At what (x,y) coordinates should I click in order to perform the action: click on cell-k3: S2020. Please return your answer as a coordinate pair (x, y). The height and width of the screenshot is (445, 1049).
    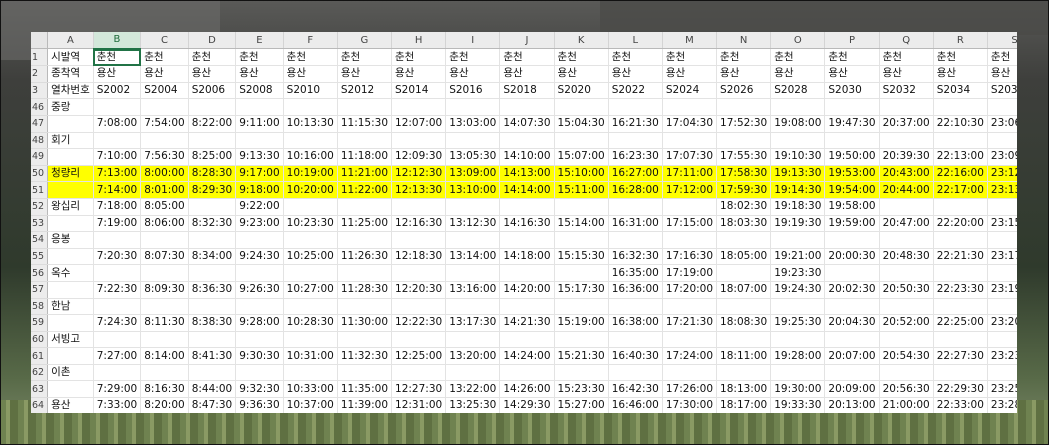
    Looking at the image, I should click on (581, 91).